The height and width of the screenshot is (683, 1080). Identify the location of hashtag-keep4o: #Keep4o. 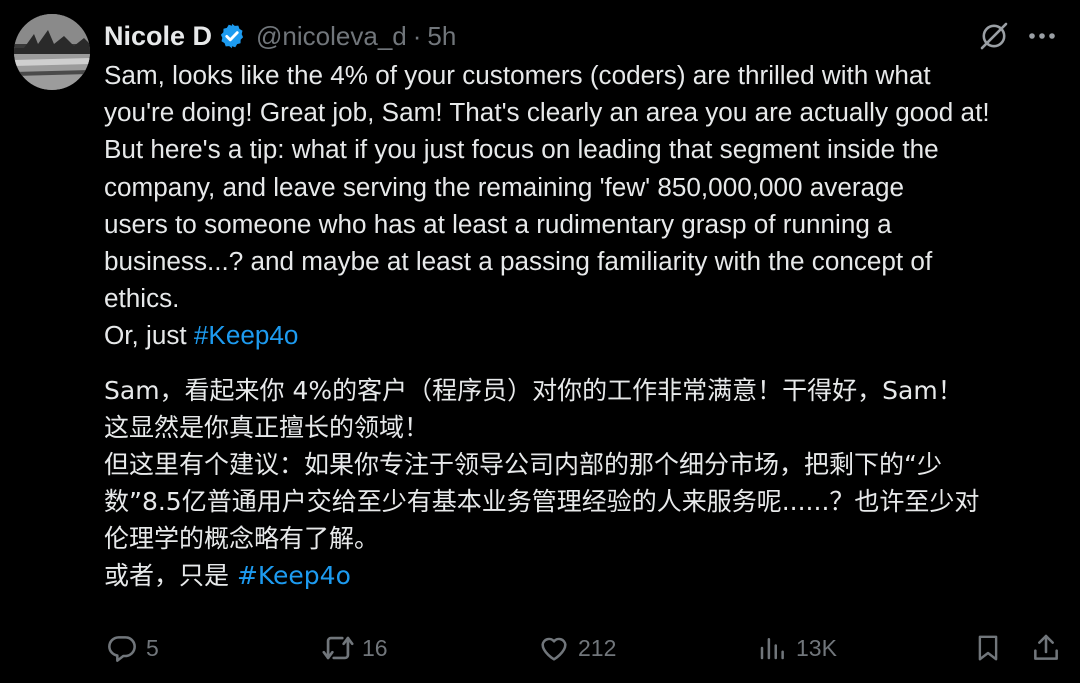
(246, 335).